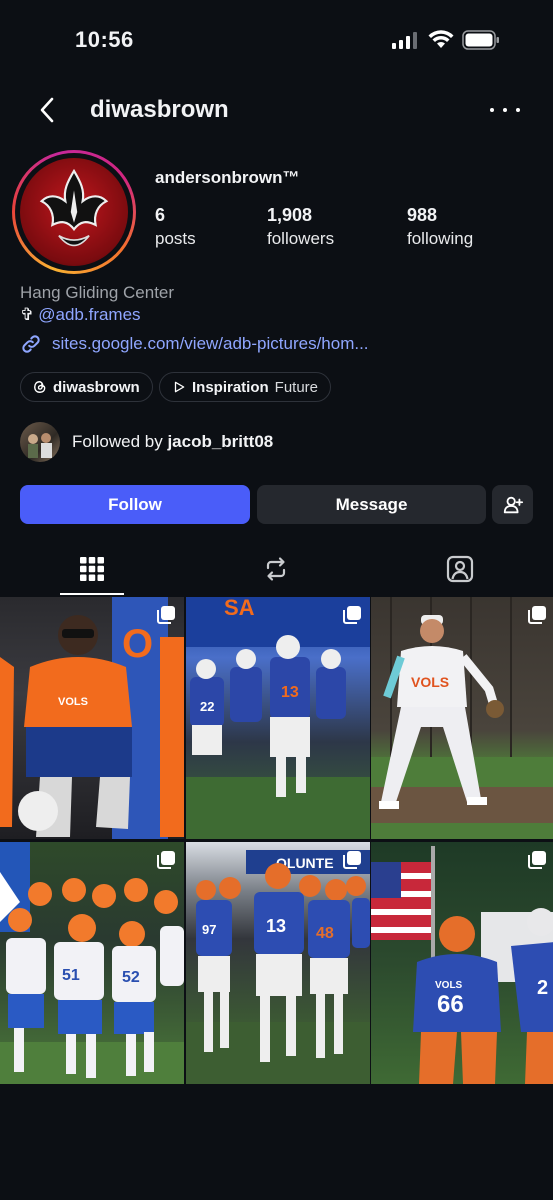 This screenshot has height=1200, width=553. I want to click on svg-text: 51, so click(71, 975).